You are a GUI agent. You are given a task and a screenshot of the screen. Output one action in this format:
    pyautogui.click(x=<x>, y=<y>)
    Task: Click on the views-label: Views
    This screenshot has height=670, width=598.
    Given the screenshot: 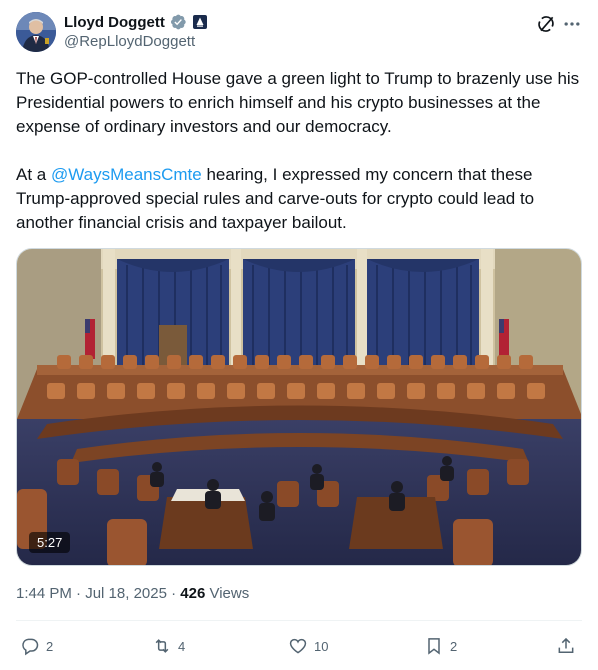 What is the action you would take?
    pyautogui.click(x=227, y=593)
    